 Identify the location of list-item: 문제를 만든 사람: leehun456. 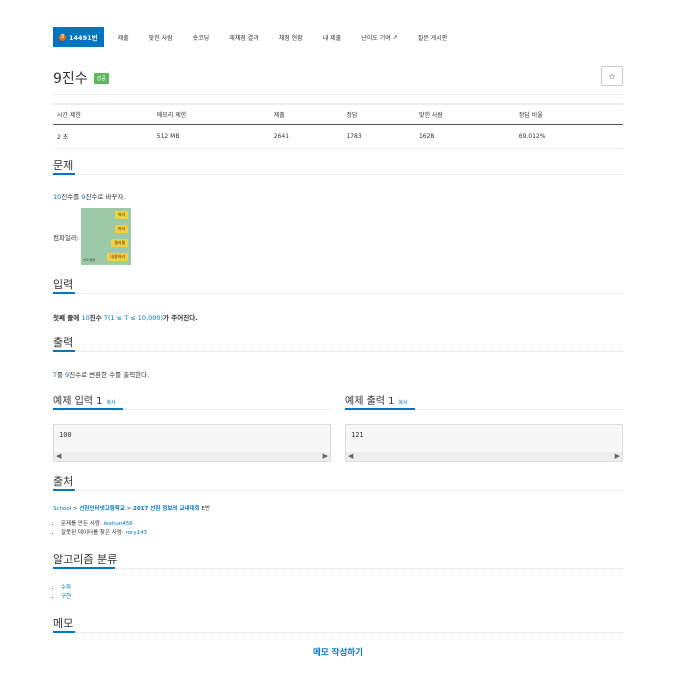
(104, 523).